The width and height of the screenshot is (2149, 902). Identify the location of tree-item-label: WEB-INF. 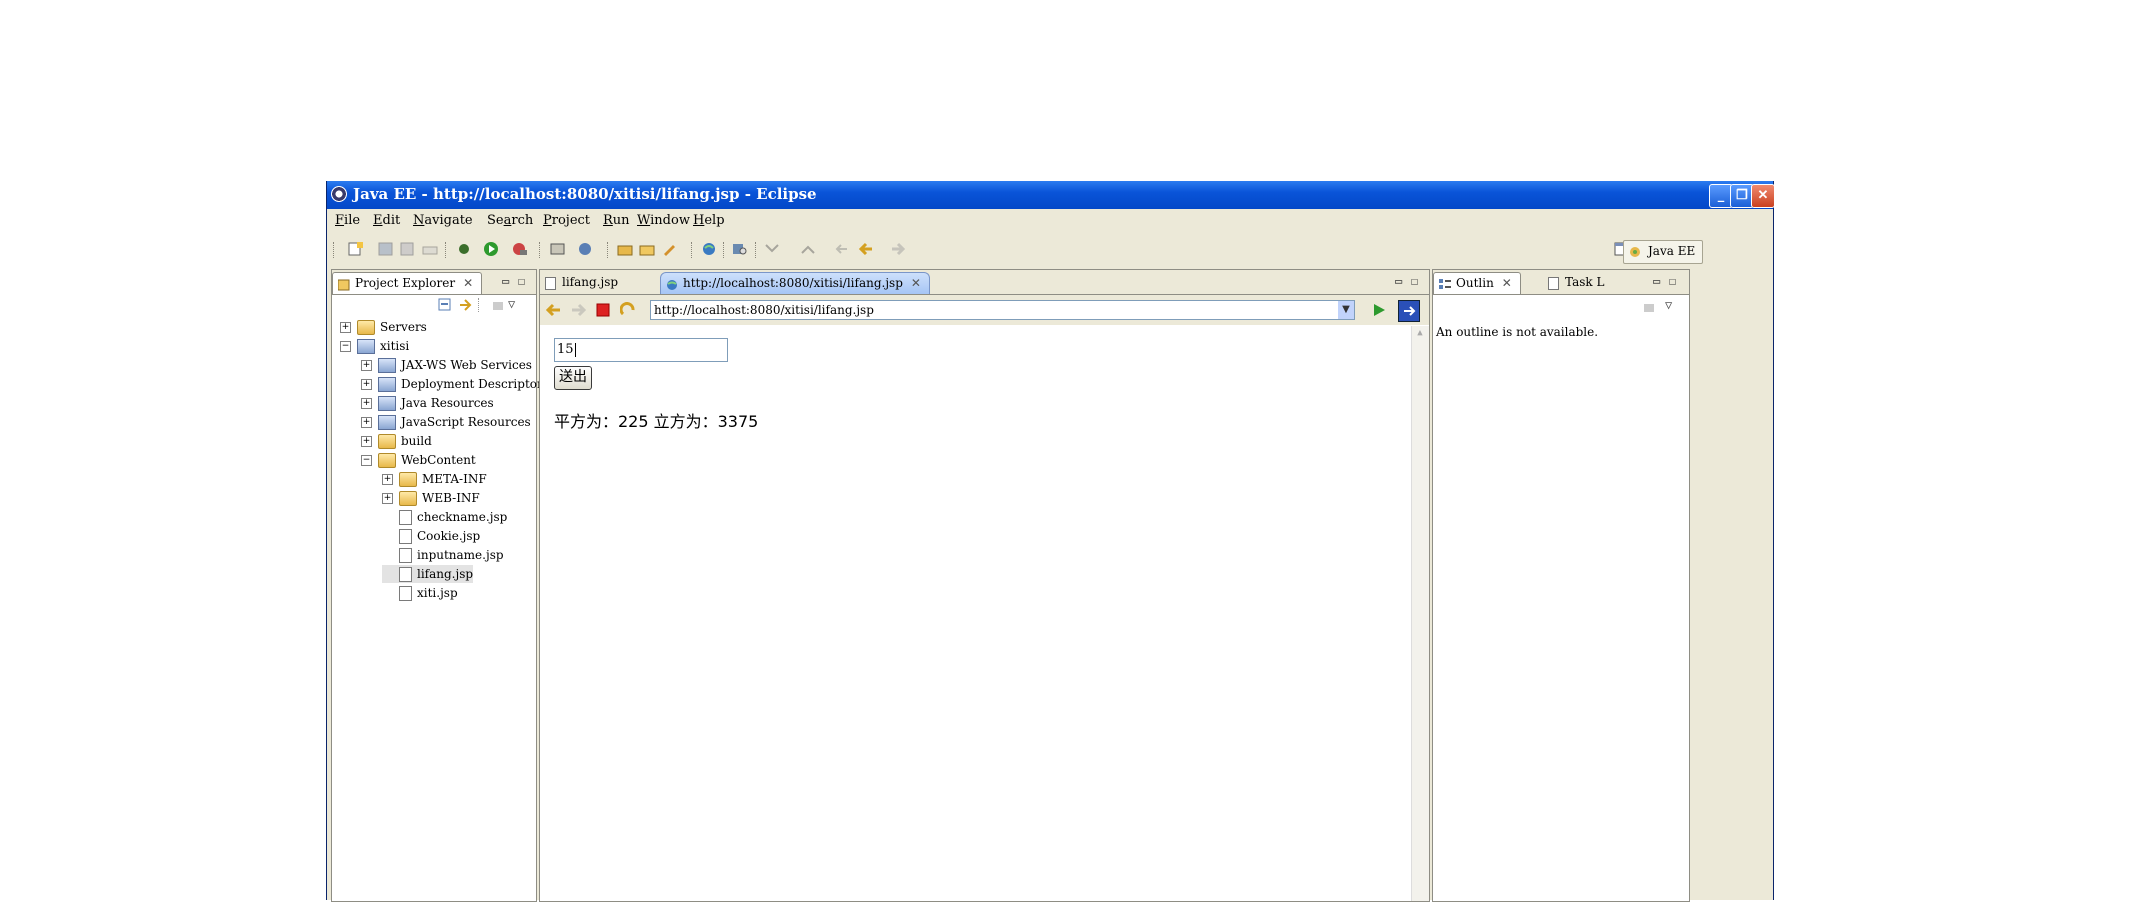
(451, 498).